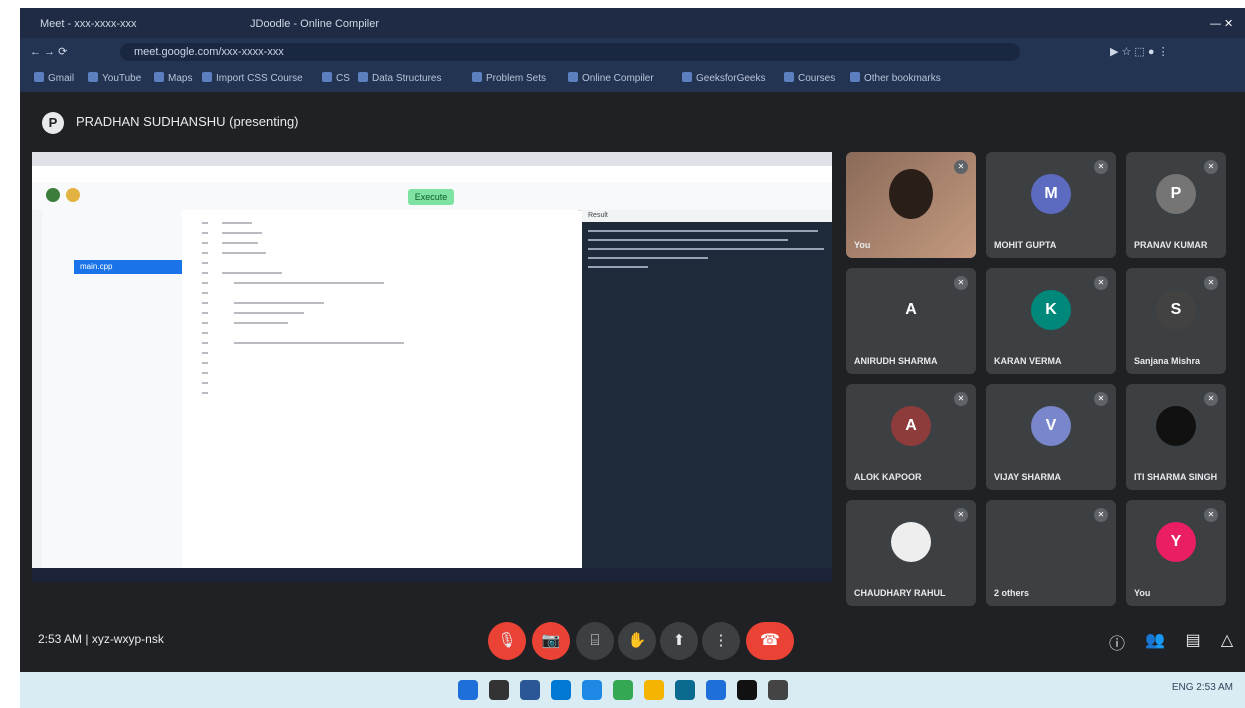 The height and width of the screenshot is (708, 1245). What do you see at coordinates (407, 78) in the screenshot?
I see `bookmark-label: Data Structures` at bounding box center [407, 78].